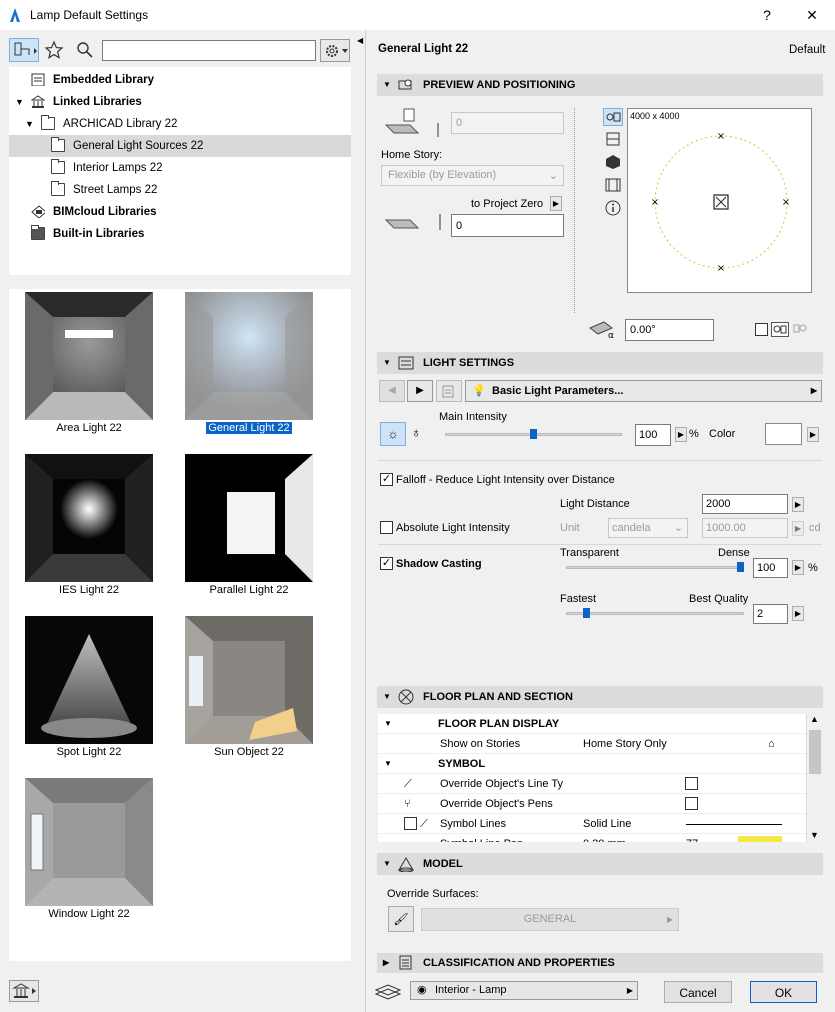 This screenshot has height=1012, width=835. What do you see at coordinates (386, 563) in the screenshot?
I see `shadow-casting-checkbox: ✓` at bounding box center [386, 563].